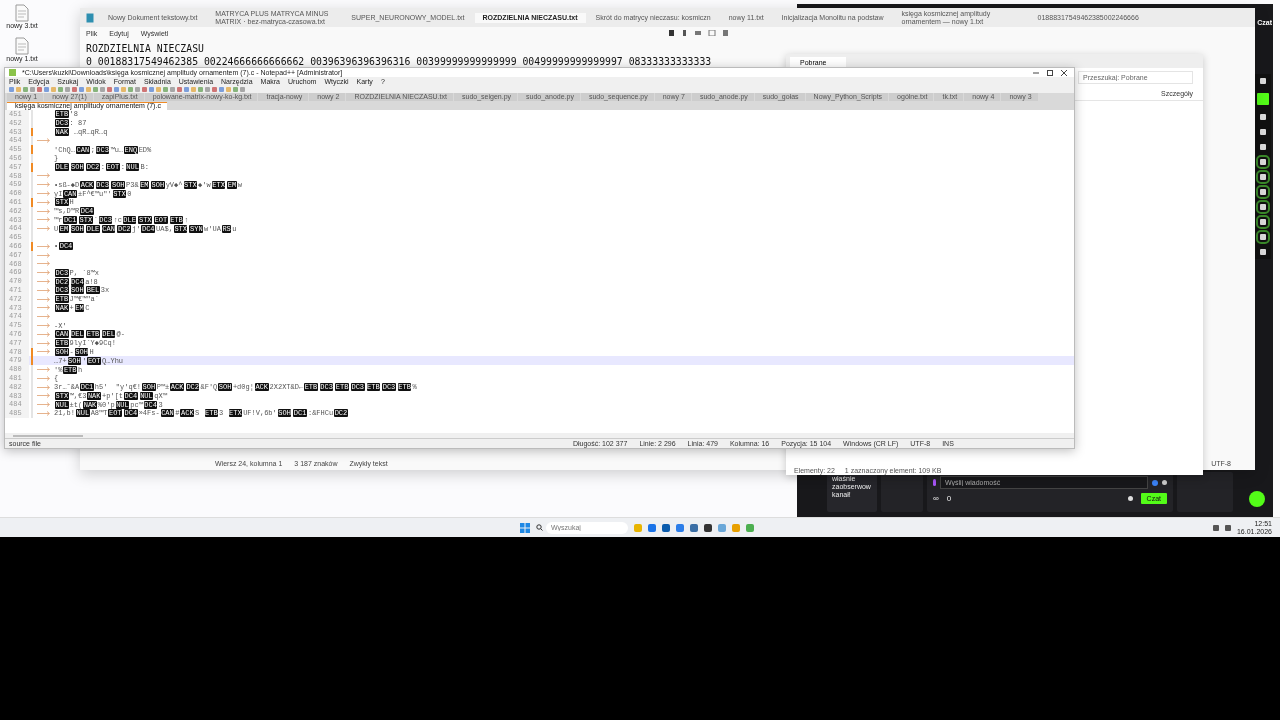 The height and width of the screenshot is (720, 1280). What do you see at coordinates (525, 527) in the screenshot?
I see `start-icon` at bounding box center [525, 527].